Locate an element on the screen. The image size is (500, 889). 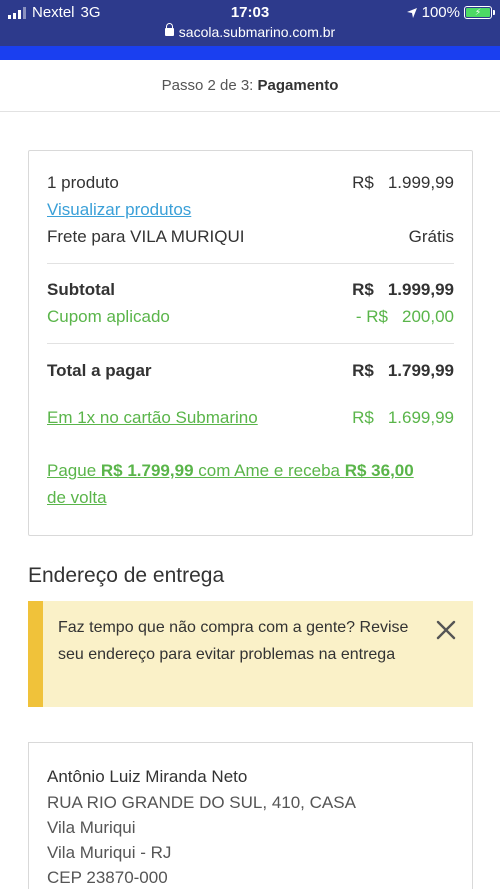
coupon-row: Cupom aplicado - R$ 200,00 is located at coordinates (250, 317).